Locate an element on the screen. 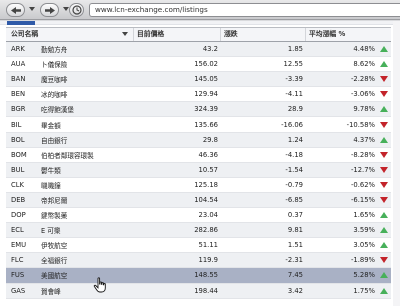  table-row: CLK 嘰嘰鐘 125.18 -0.79 -0.62% is located at coordinates (198, 185).